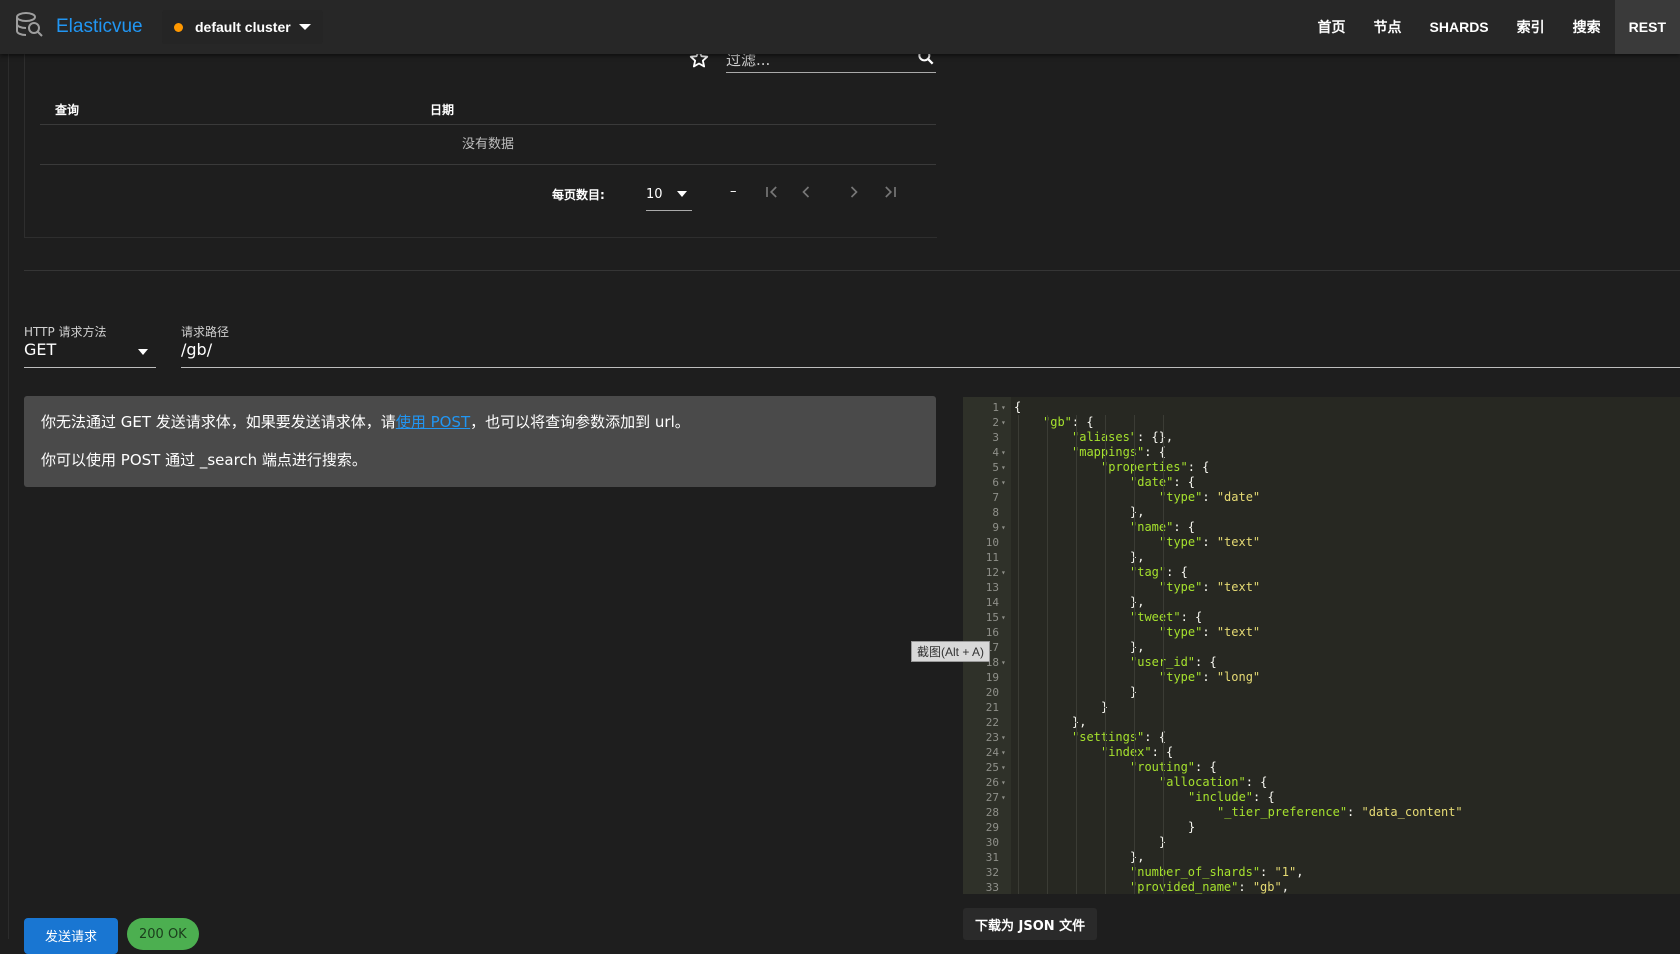  What do you see at coordinates (1321, 767) in the screenshot?
I see `code-line: 25▾ "routing": {` at bounding box center [1321, 767].